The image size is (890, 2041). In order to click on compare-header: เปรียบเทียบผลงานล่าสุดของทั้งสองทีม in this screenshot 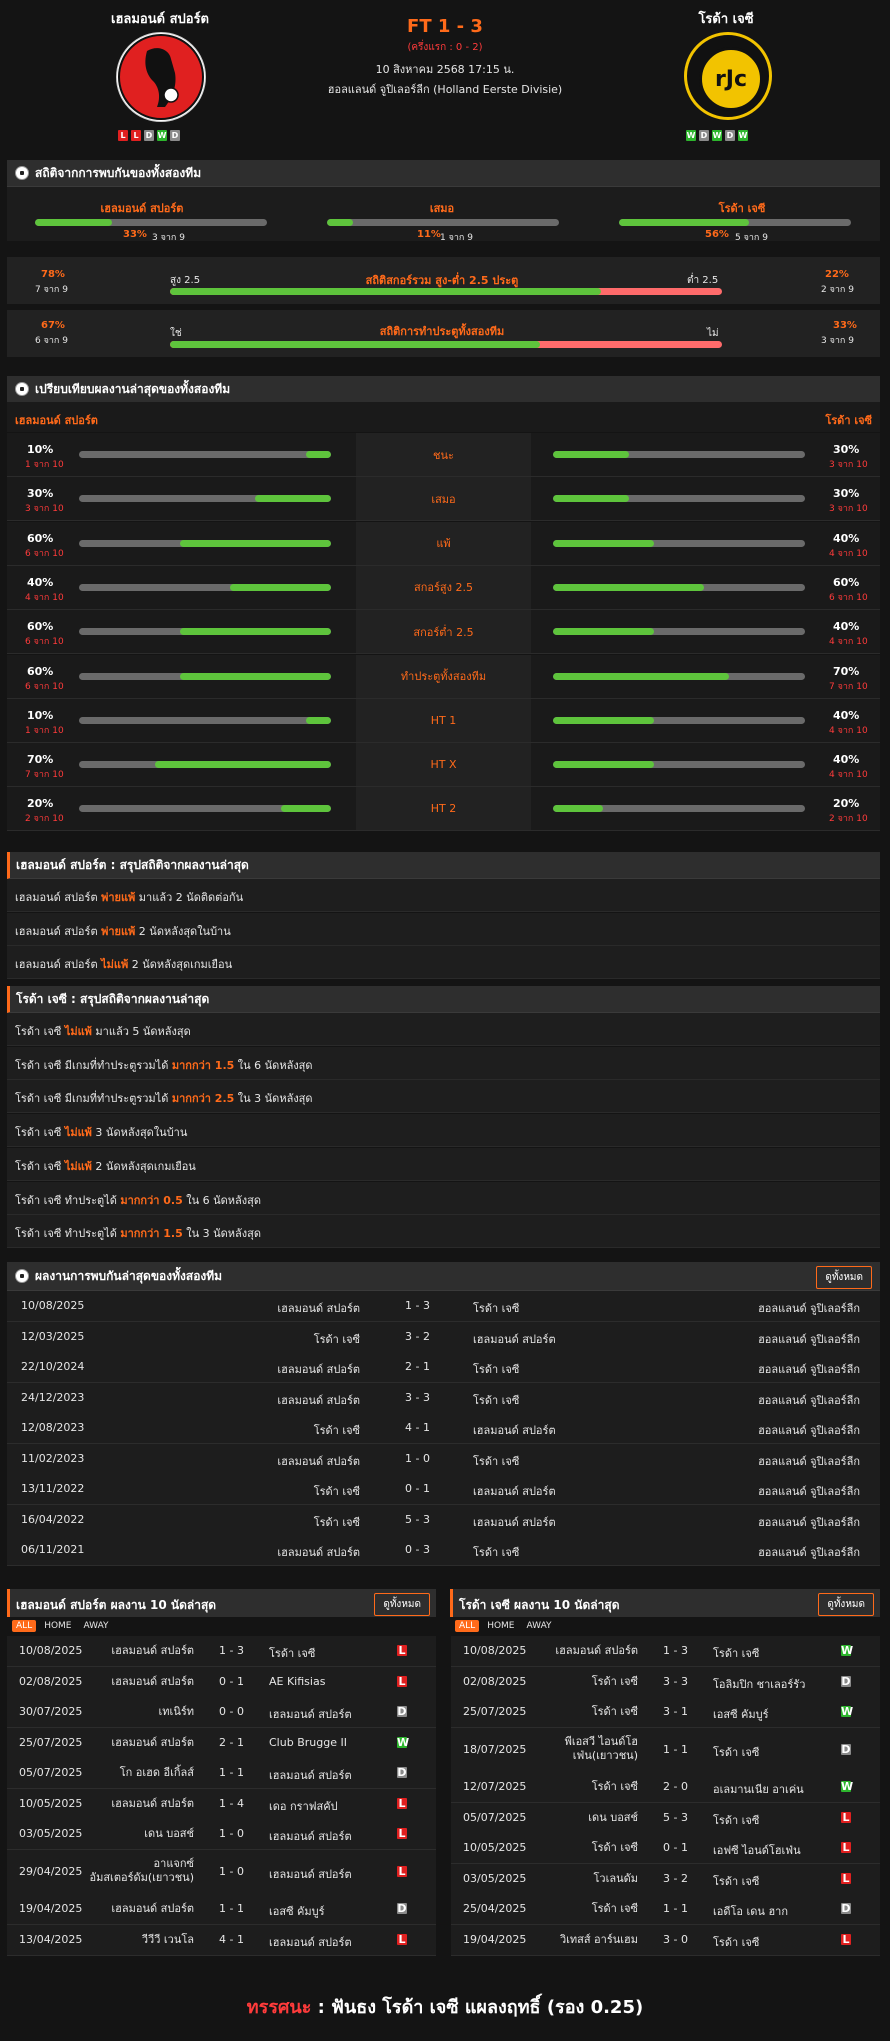, I will do `click(443, 389)`.